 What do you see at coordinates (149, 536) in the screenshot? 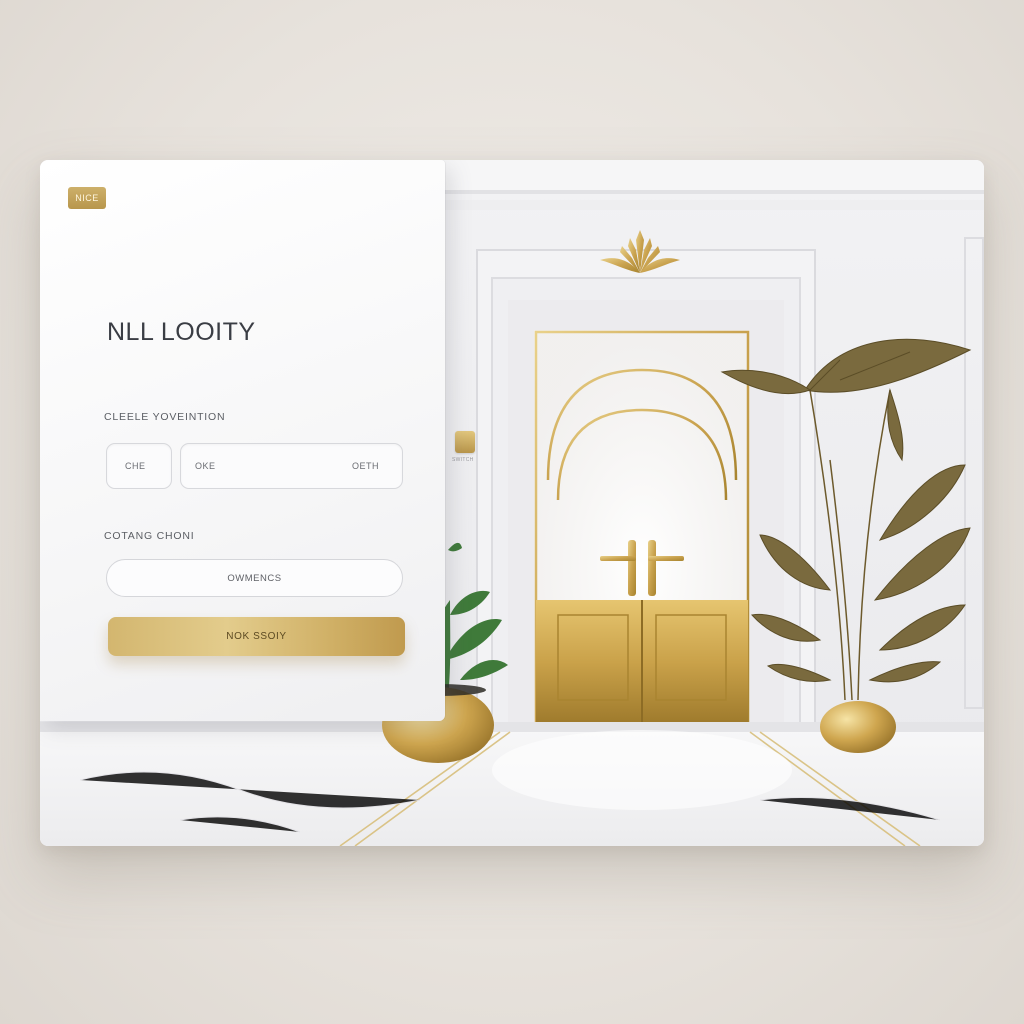
I see `section-label-2: COTANG CHONI` at bounding box center [149, 536].